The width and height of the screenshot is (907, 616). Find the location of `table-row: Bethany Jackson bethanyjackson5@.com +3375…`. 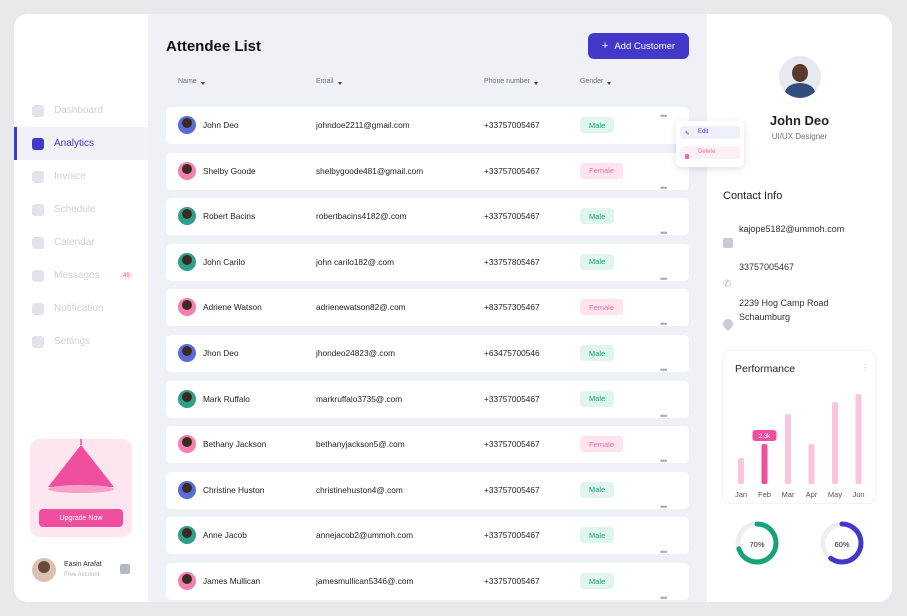

table-row: Bethany Jackson bethanyjackson5@.com +3375… is located at coordinates (427, 446).